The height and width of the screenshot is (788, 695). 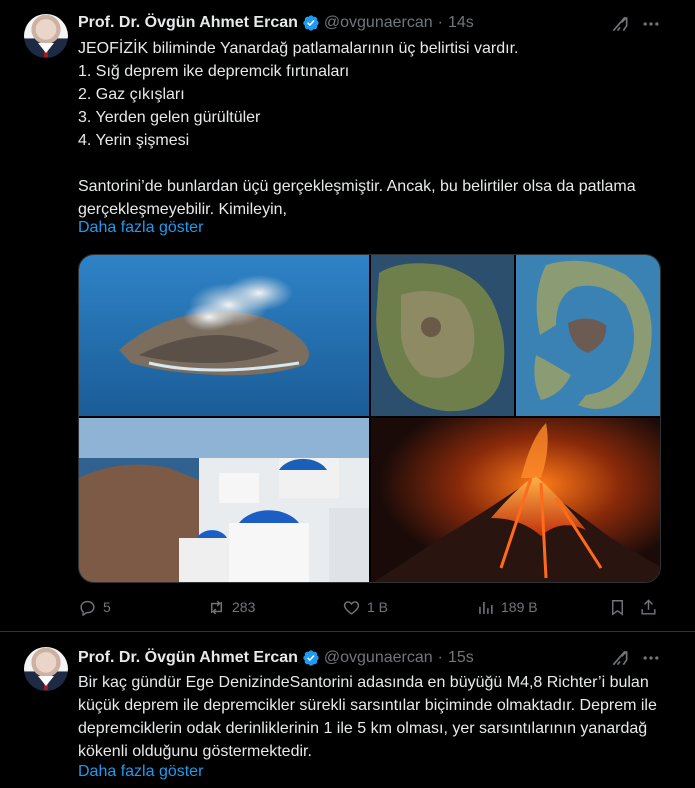 I want to click on heart-icon, so click(x=351, y=607).